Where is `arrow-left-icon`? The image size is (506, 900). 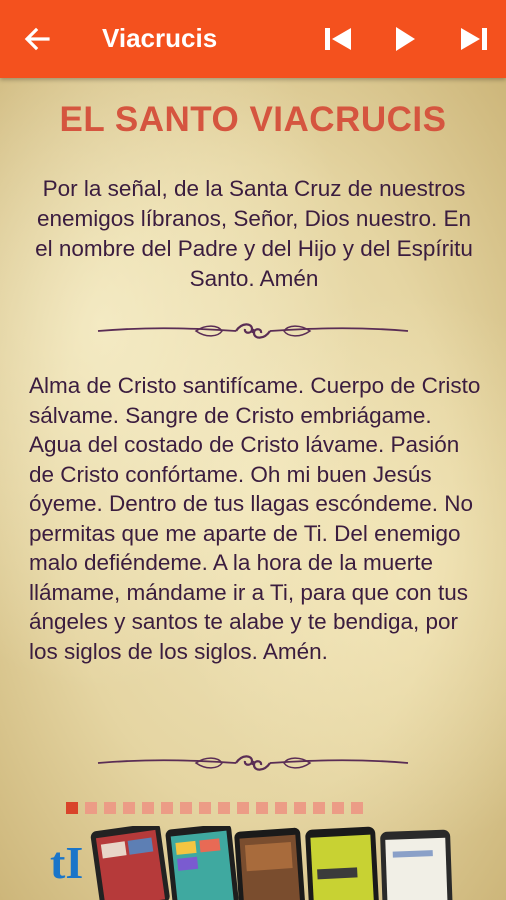
arrow-left-icon is located at coordinates (37, 39).